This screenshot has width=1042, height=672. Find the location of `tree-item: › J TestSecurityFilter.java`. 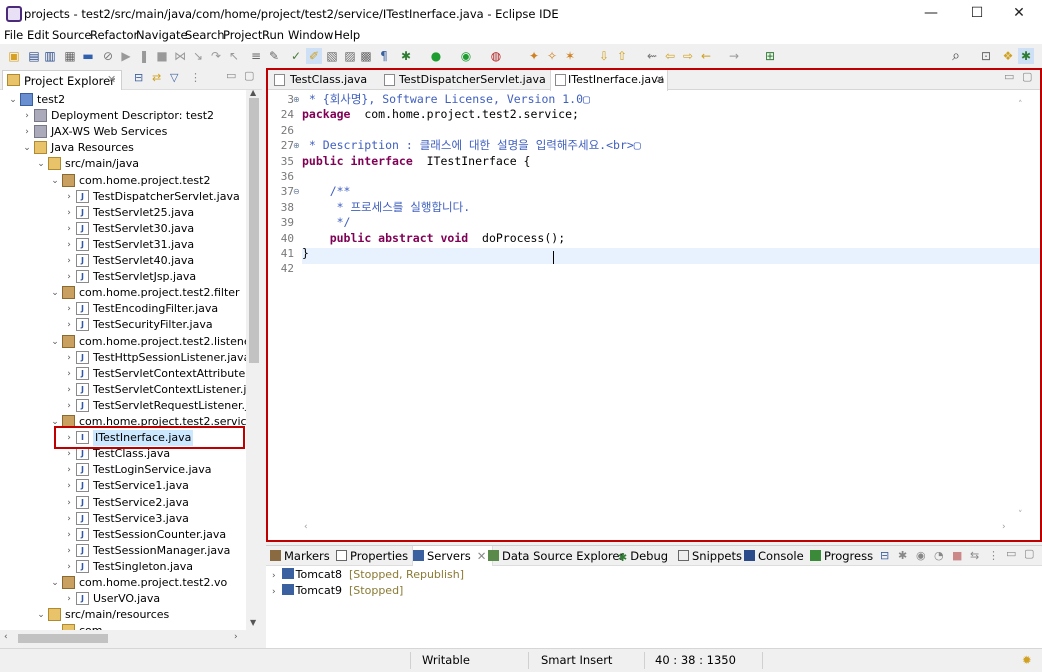

tree-item: › J TestSecurityFilter.java is located at coordinates (123, 325).